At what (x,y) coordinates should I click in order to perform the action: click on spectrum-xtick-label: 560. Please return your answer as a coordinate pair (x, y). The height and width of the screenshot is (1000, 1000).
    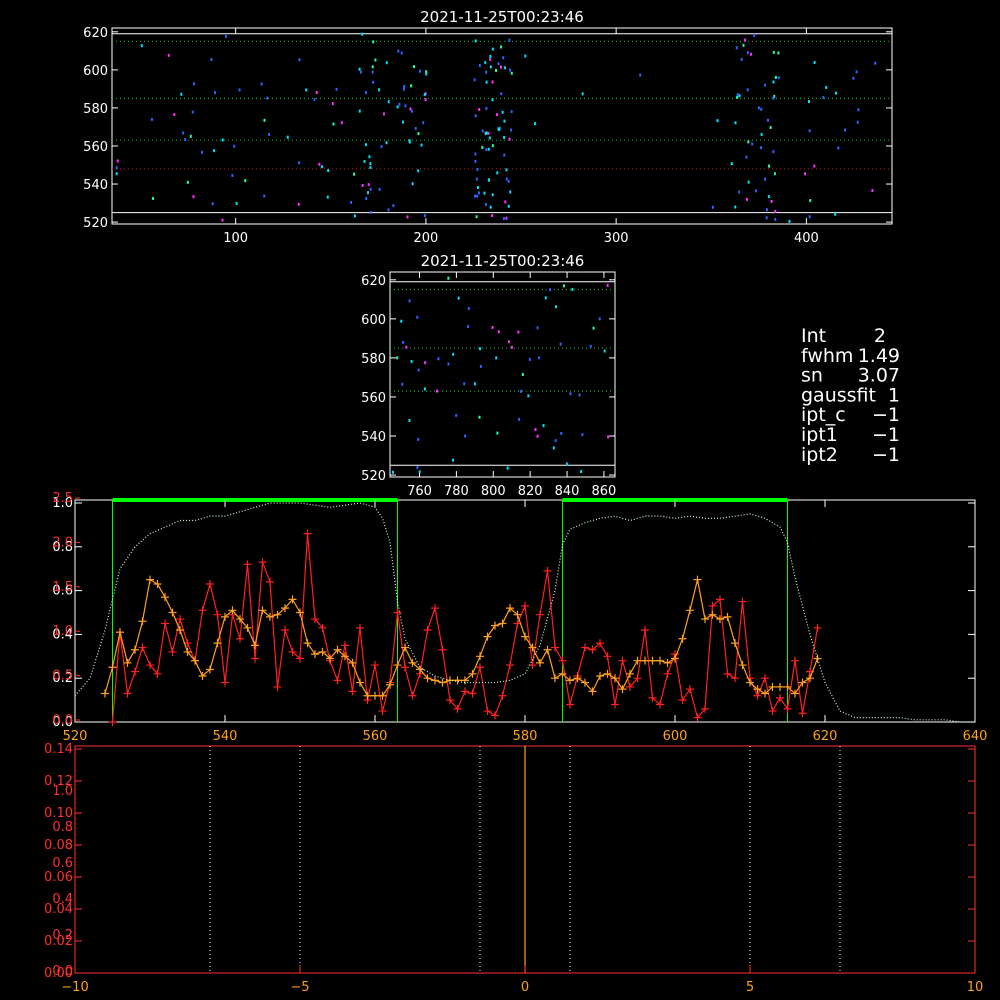
    Looking at the image, I should click on (375, 736).